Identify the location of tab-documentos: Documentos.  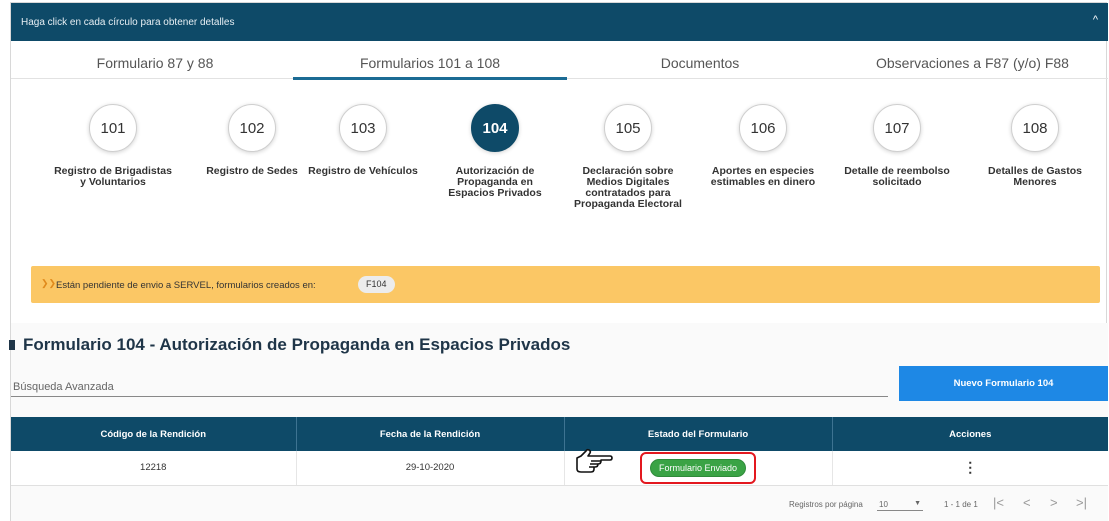
(700, 60).